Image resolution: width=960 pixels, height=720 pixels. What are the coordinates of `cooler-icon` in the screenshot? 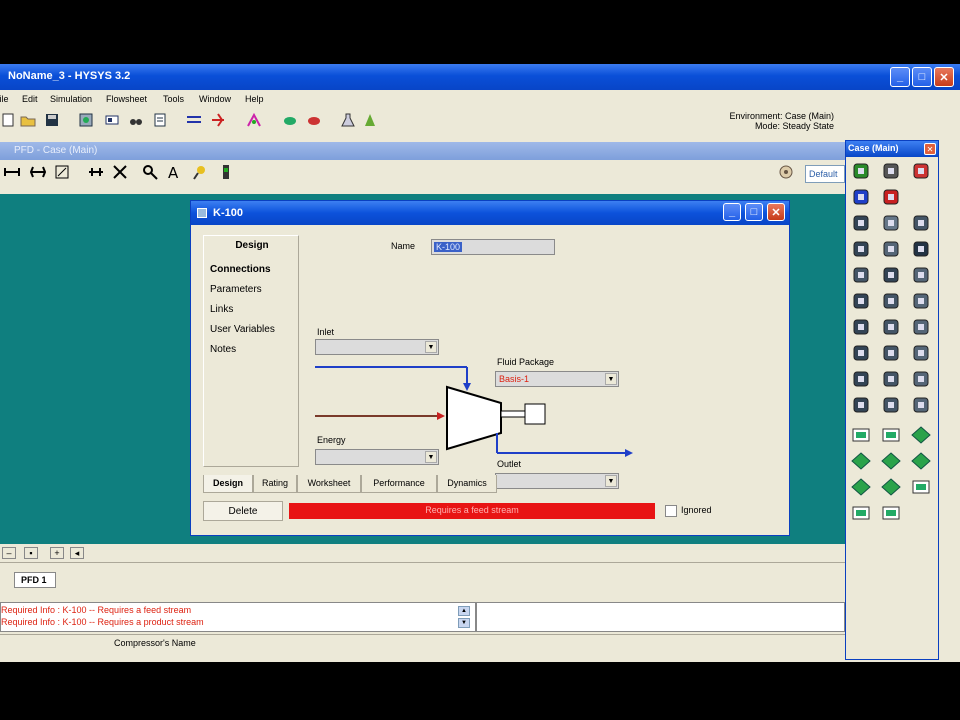 It's located at (861, 275).